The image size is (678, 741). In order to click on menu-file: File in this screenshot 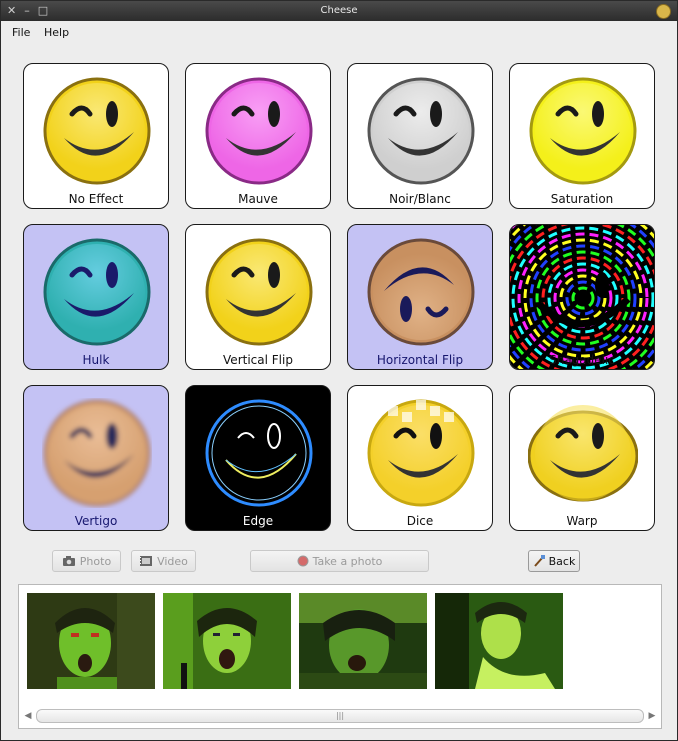, I will do `click(21, 32)`.